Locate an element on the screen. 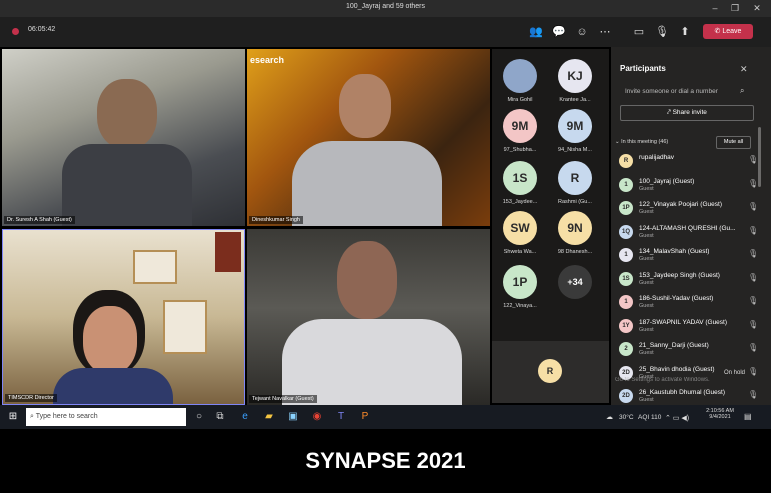  participant-row: 1 186-Sushil-Yadav (Guest) Guest 🎙 is located at coordinates (694, 303).